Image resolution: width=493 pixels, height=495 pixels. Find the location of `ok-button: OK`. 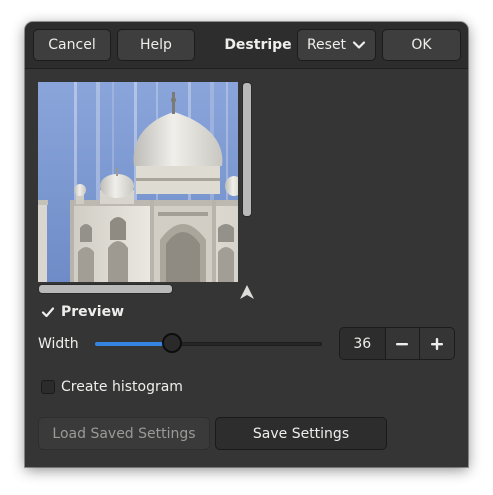

ok-button: OK is located at coordinates (421, 45).